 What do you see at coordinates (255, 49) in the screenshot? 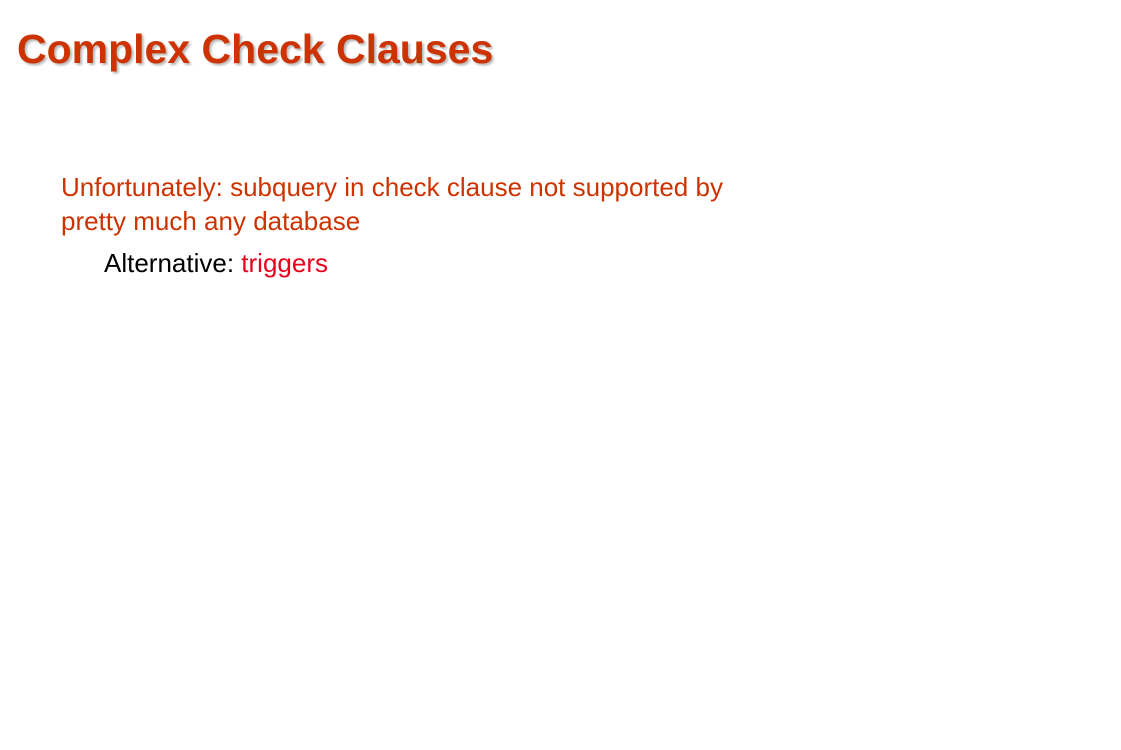
I see `slide-title: Complex Check Clauses` at bounding box center [255, 49].